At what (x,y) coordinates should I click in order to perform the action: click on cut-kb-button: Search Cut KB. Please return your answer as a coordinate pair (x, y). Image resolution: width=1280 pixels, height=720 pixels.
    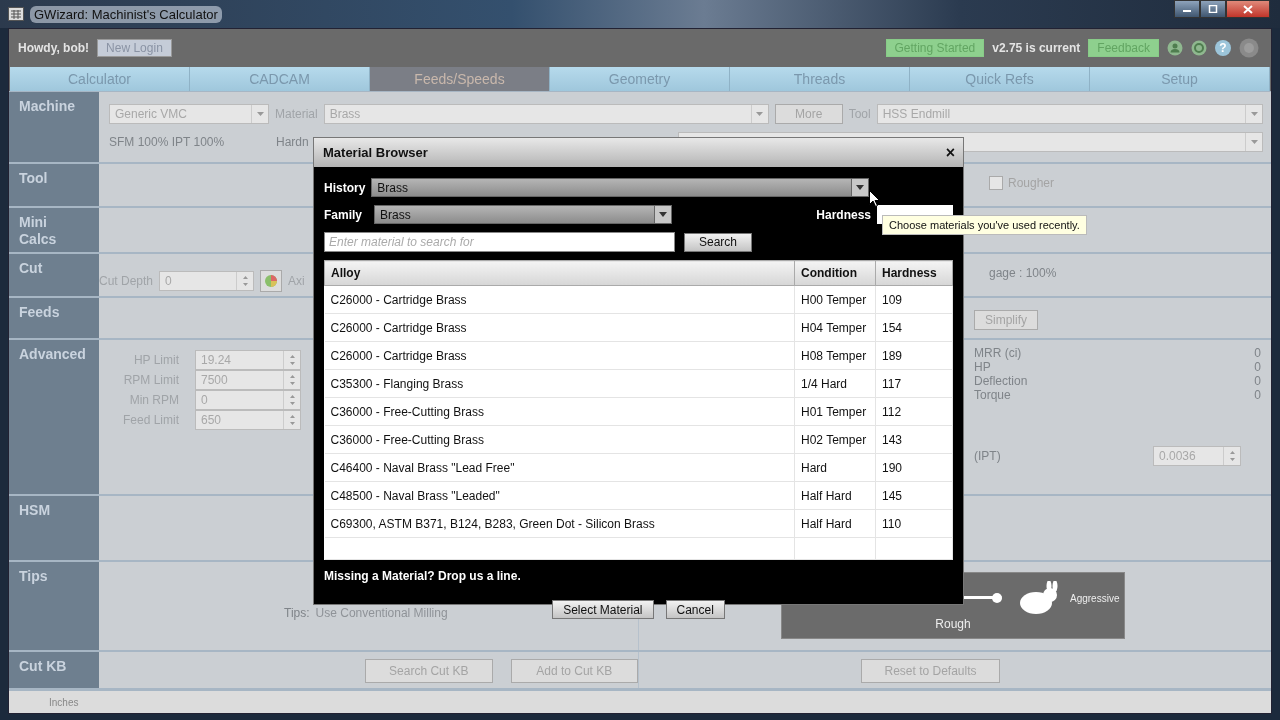
    Looking at the image, I should click on (429, 671).